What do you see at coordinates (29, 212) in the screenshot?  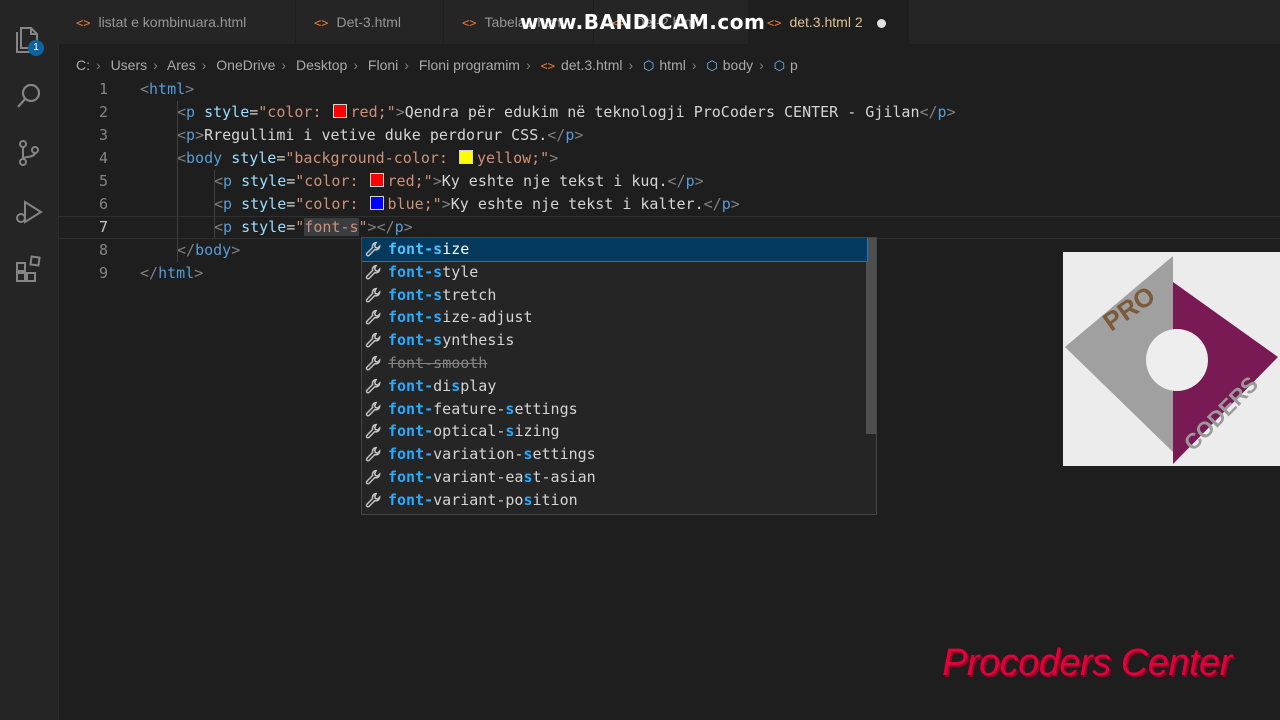 I see `run-debug-icon` at bounding box center [29, 212].